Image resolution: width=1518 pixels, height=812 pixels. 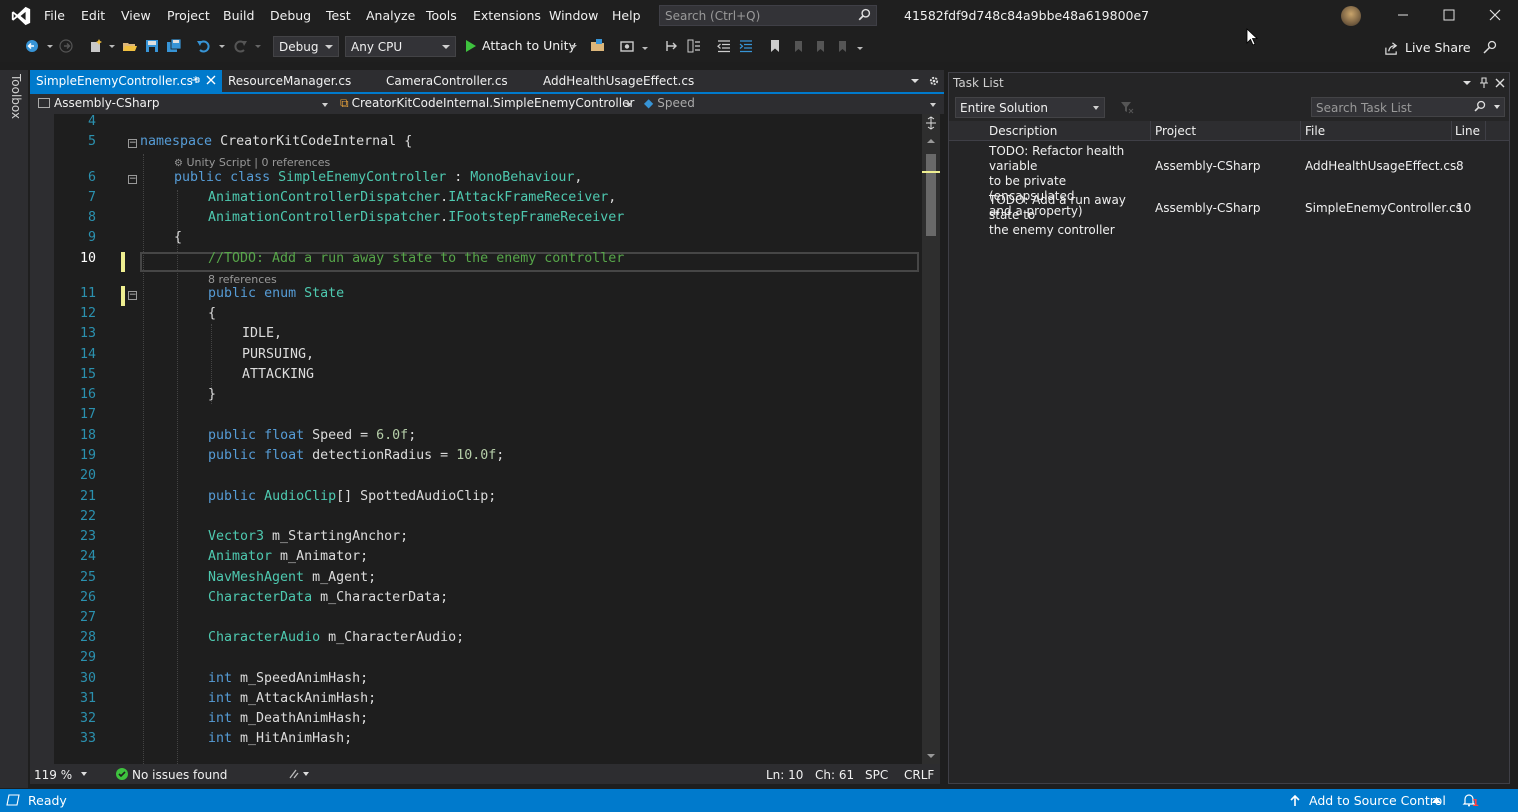 What do you see at coordinates (87, 293) in the screenshot?
I see `line-number: 11` at bounding box center [87, 293].